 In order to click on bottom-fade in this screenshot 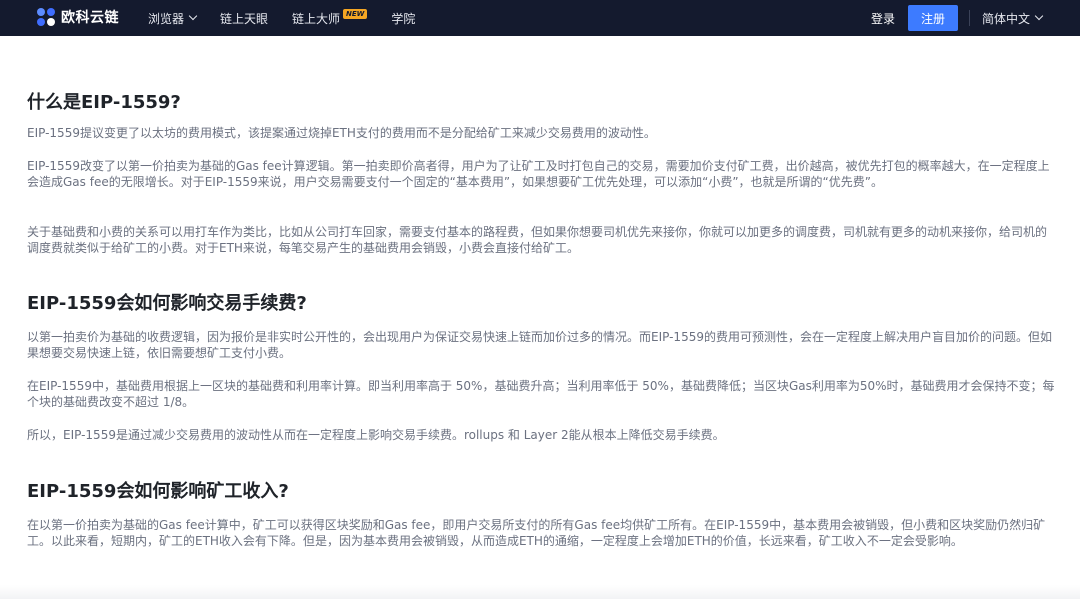, I will do `click(540, 592)`.